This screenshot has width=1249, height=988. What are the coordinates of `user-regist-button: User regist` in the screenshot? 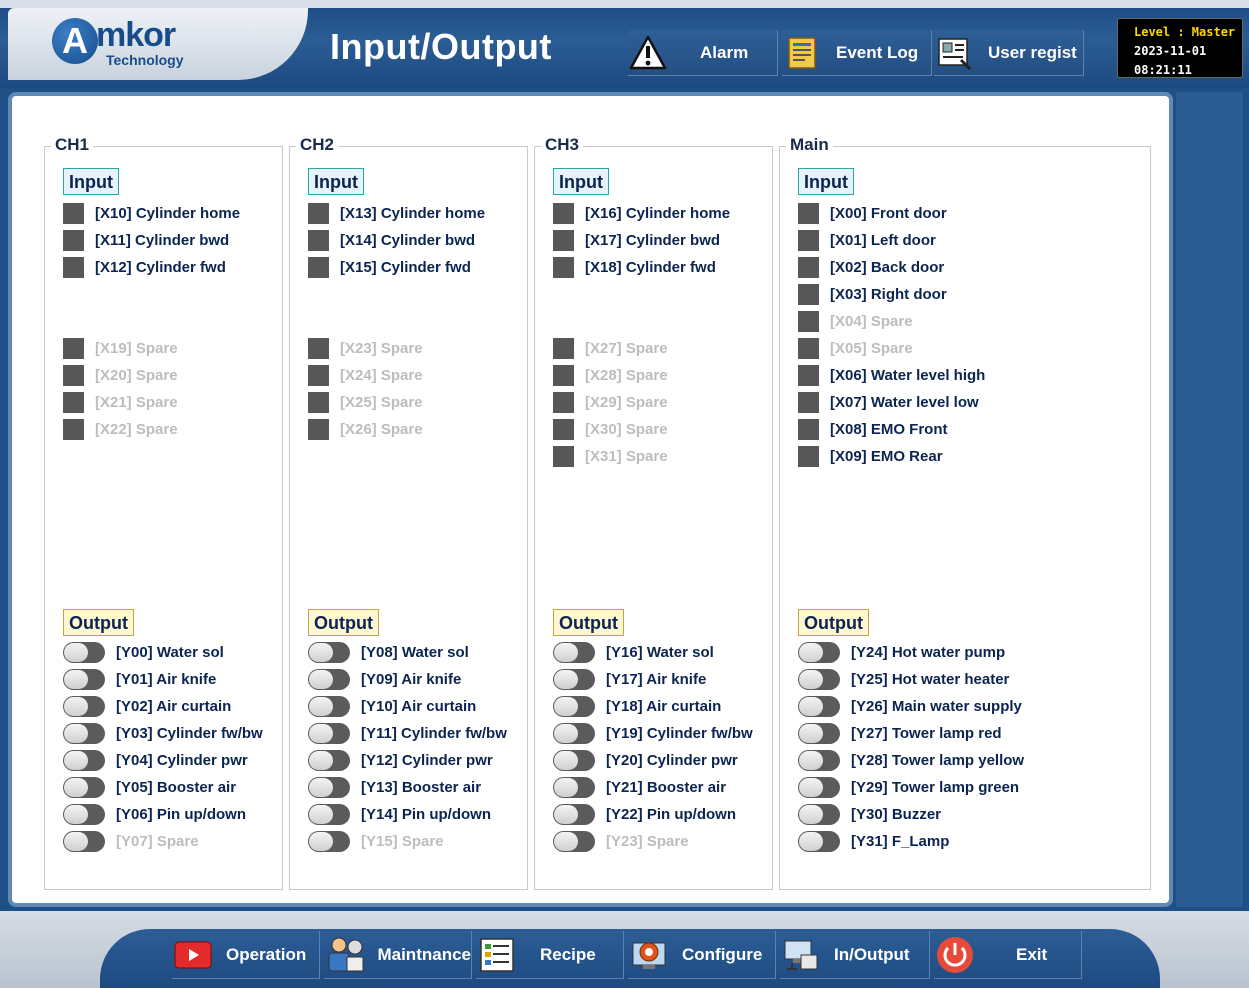 It's located at (1009, 53).